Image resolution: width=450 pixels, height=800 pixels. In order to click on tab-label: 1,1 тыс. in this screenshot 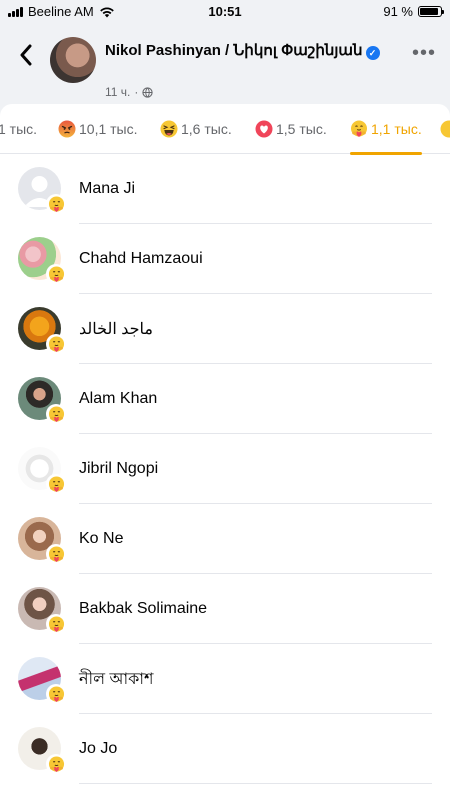, I will do `click(396, 129)`.